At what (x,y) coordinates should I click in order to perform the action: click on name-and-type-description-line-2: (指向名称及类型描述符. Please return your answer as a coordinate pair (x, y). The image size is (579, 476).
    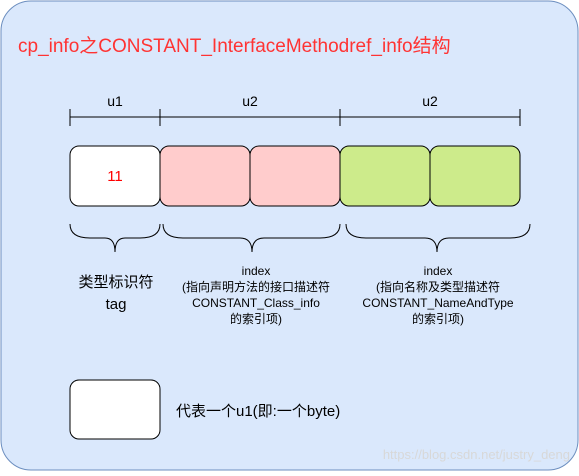
    Looking at the image, I should click on (438, 286).